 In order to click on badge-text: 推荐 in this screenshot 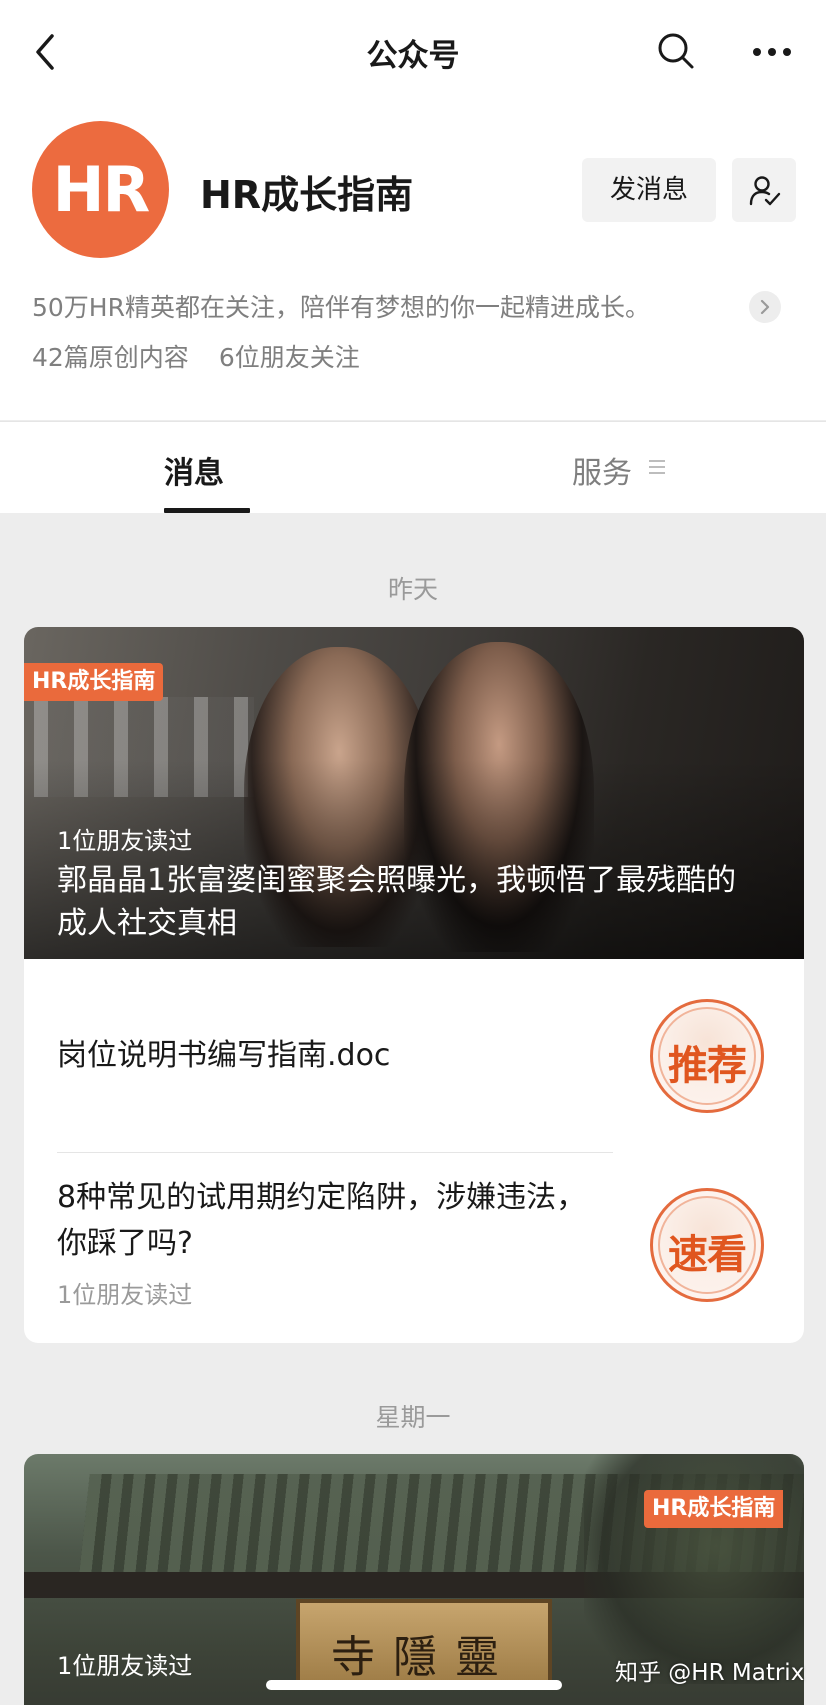, I will do `click(707, 1066)`.